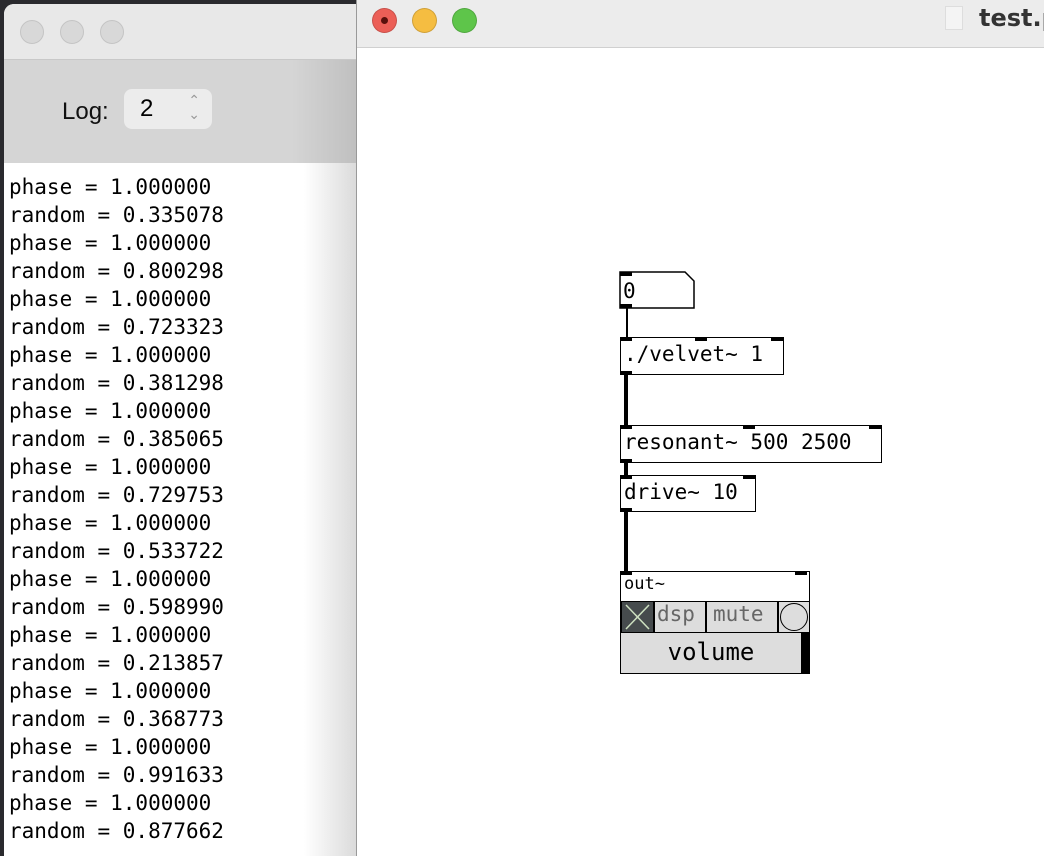  I want to click on object-resonant: resonant~ 500 2500, so click(751, 444).